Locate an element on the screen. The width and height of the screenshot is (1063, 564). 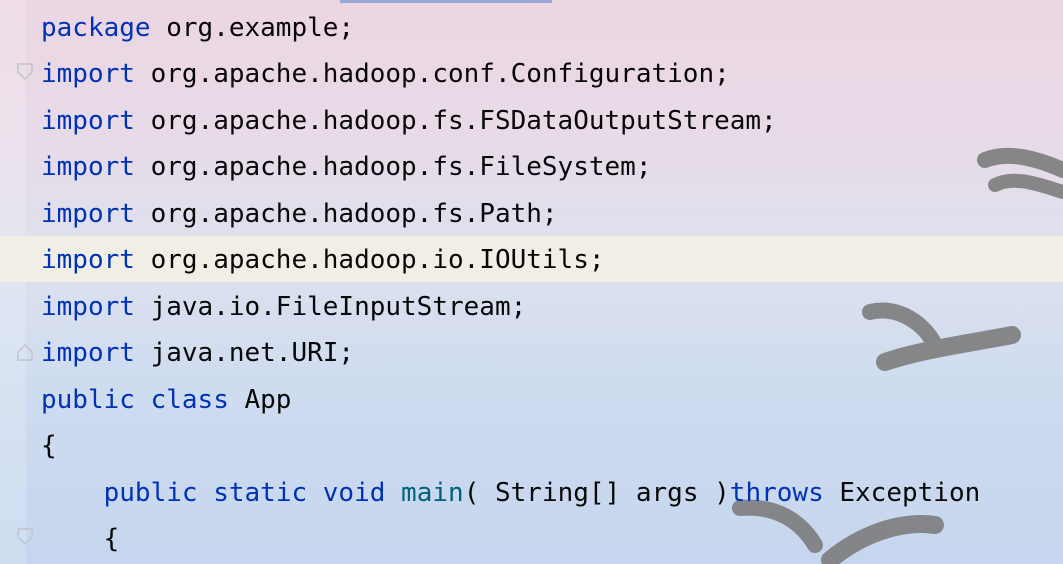
code-line: package org.example; is located at coordinates (197, 28).